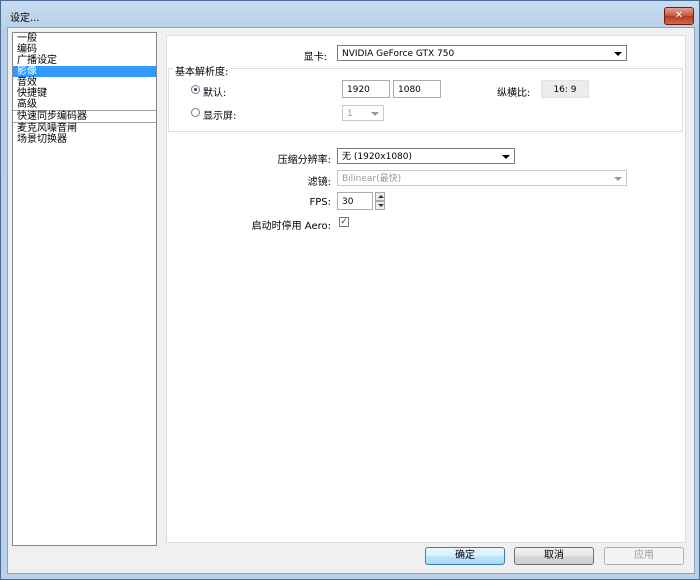 Image resolution: width=700 pixels, height=580 pixels. I want to click on monitor-resolution-label: 显示屏:, so click(220, 116).